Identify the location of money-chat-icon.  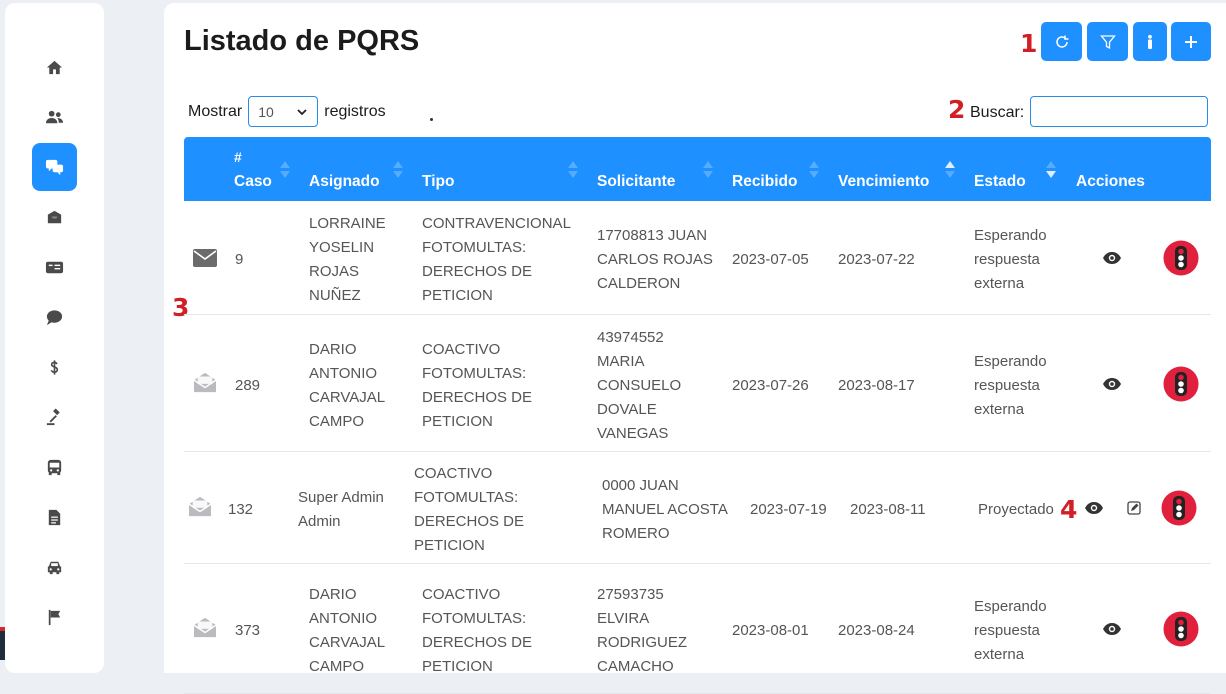
(54, 317).